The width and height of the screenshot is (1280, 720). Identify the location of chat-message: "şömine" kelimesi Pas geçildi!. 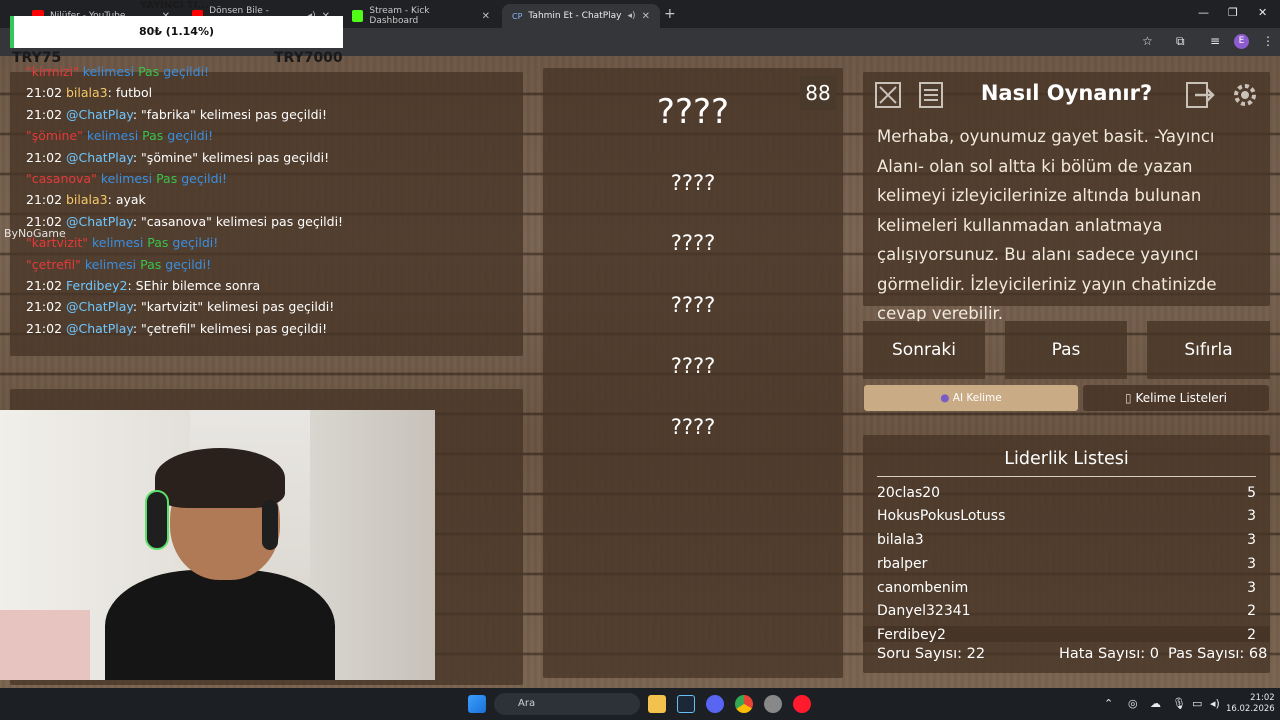
(266, 135).